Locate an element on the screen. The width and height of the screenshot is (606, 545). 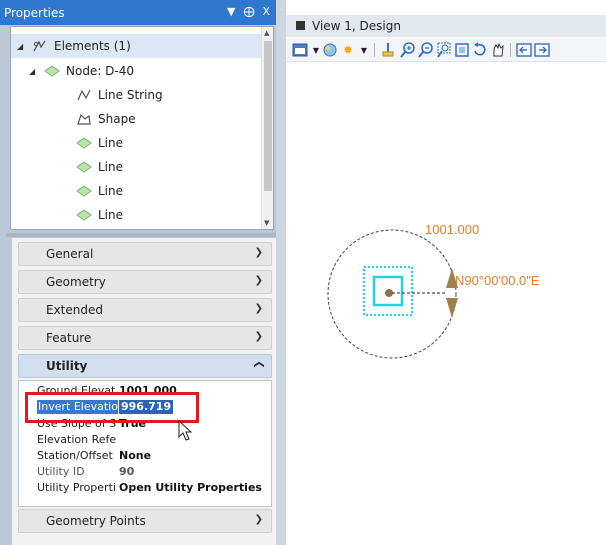
update-view-icon is located at coordinates (388, 50).